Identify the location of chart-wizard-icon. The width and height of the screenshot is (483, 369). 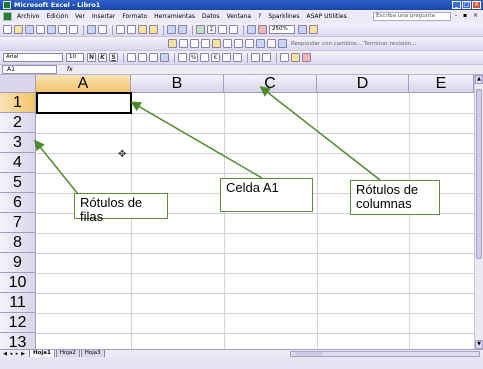
(251, 29).